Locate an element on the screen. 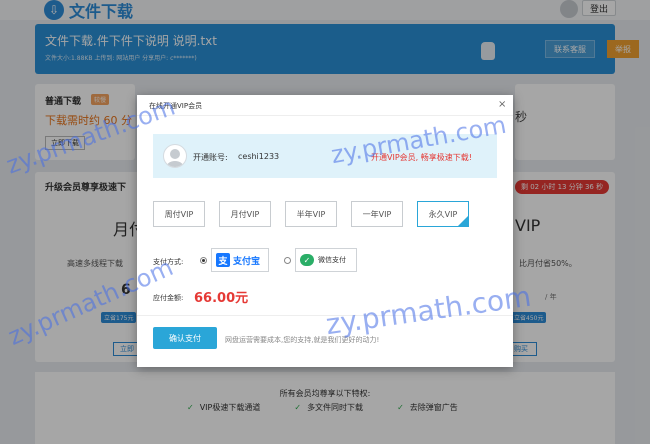  confirm-payment-button: 确认支付 is located at coordinates (185, 338).